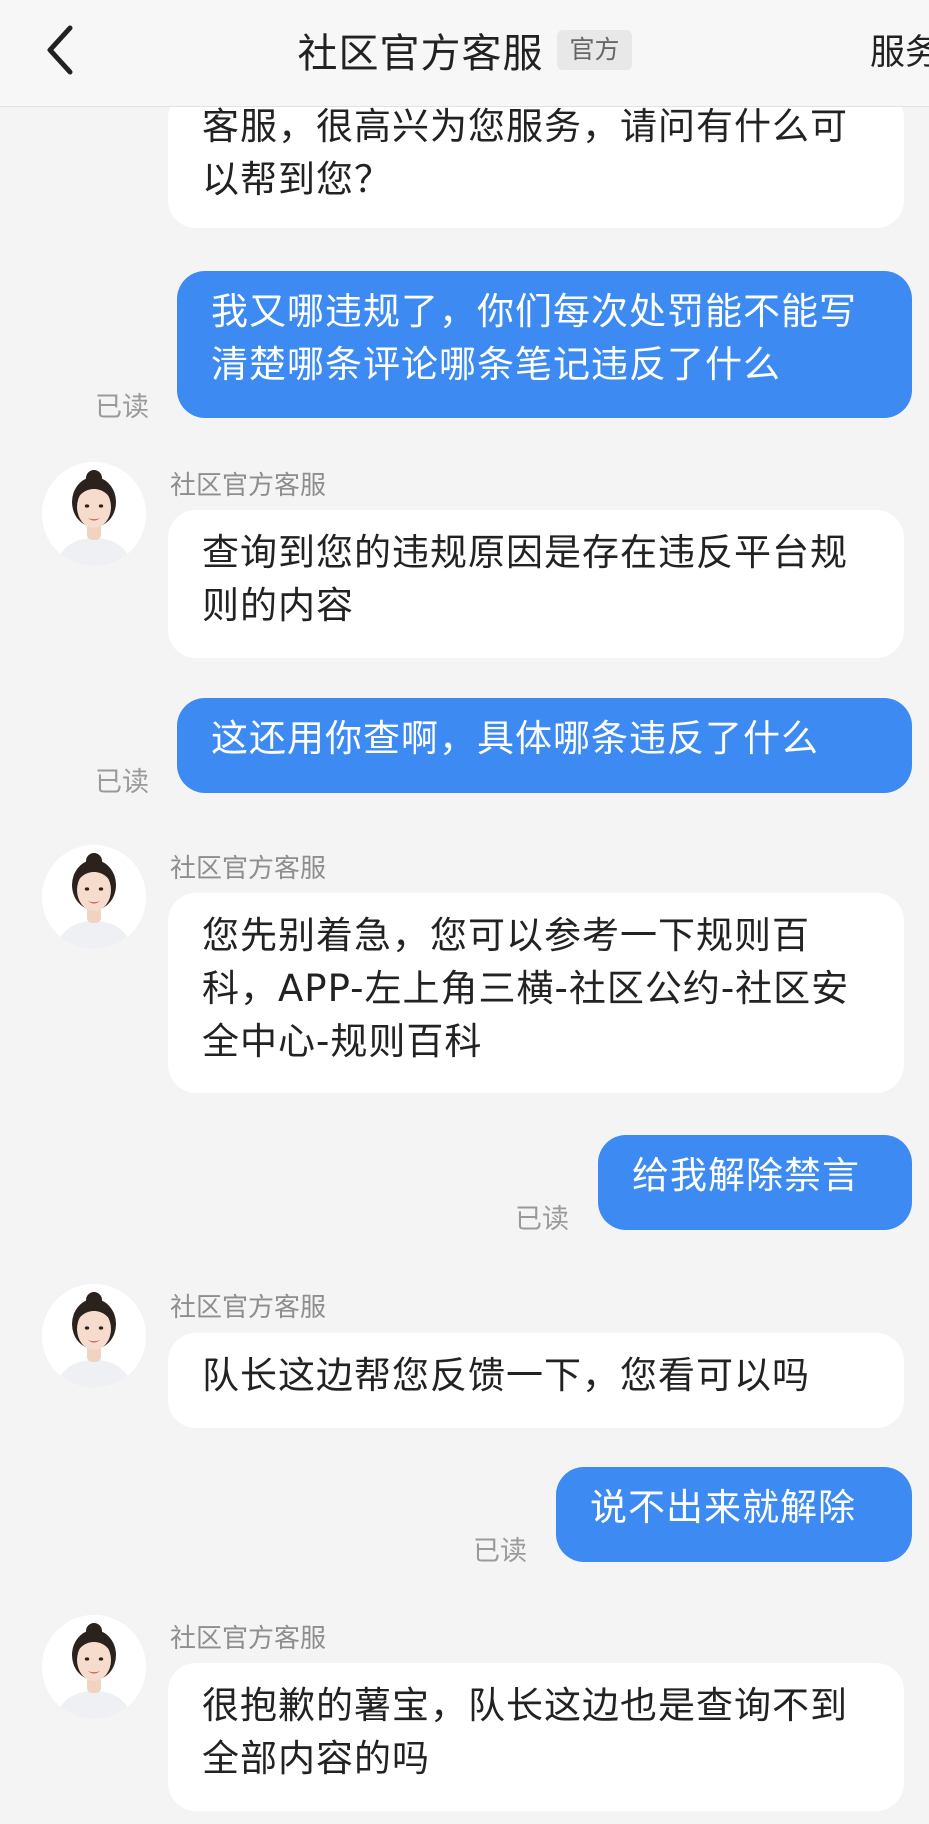 Image resolution: width=929 pixels, height=1824 pixels. I want to click on top-nav-bar: 社区官方客服 官方 服务, so click(464, 53).